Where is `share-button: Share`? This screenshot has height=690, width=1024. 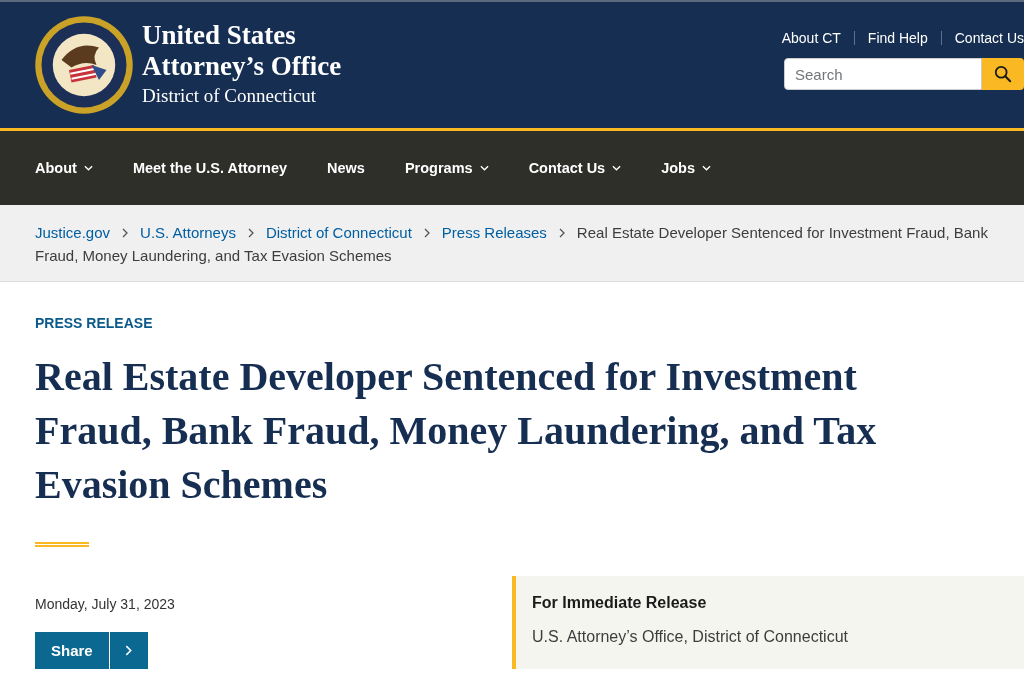 share-button: Share is located at coordinates (91, 650).